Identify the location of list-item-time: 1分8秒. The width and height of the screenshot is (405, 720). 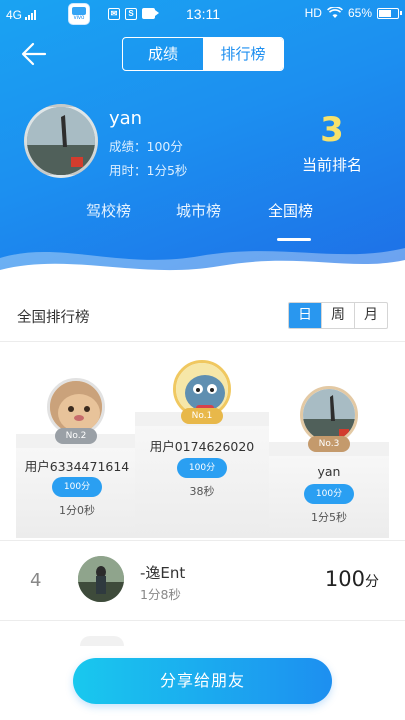
(160, 594).